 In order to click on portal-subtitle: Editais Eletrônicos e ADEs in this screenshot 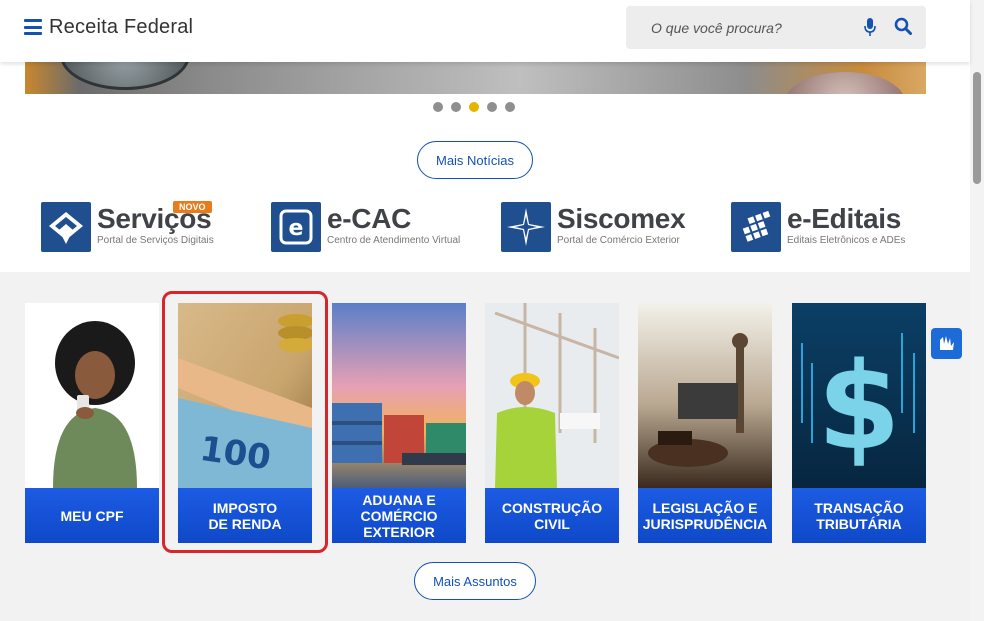, I will do `click(846, 240)`.